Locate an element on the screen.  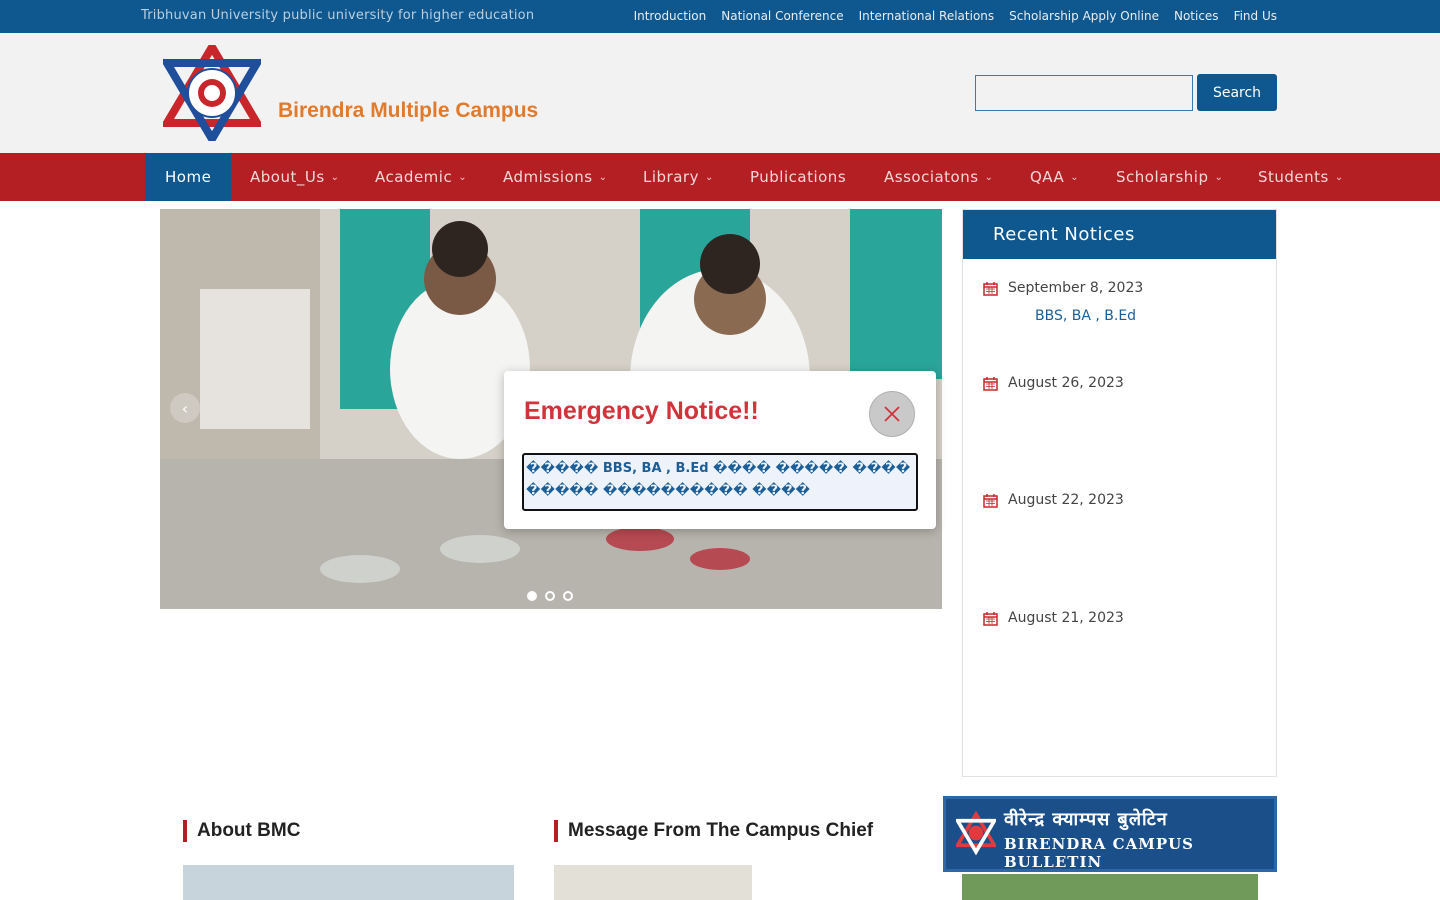
modal-title: Emergency Notice!! is located at coordinates (641, 411).